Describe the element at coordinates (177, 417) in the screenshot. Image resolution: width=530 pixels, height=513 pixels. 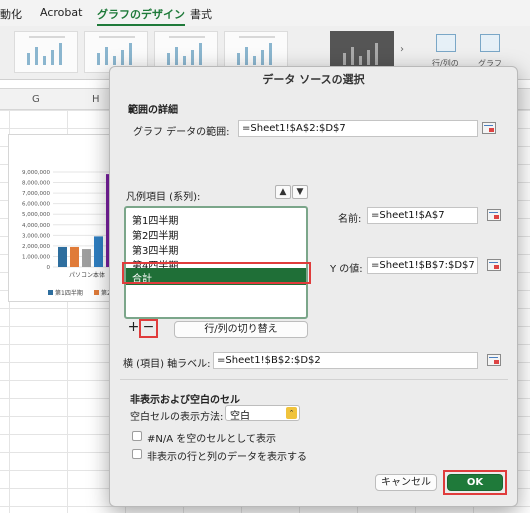
I see `blank-cells-label: 空白セルの表示方法:` at that location.